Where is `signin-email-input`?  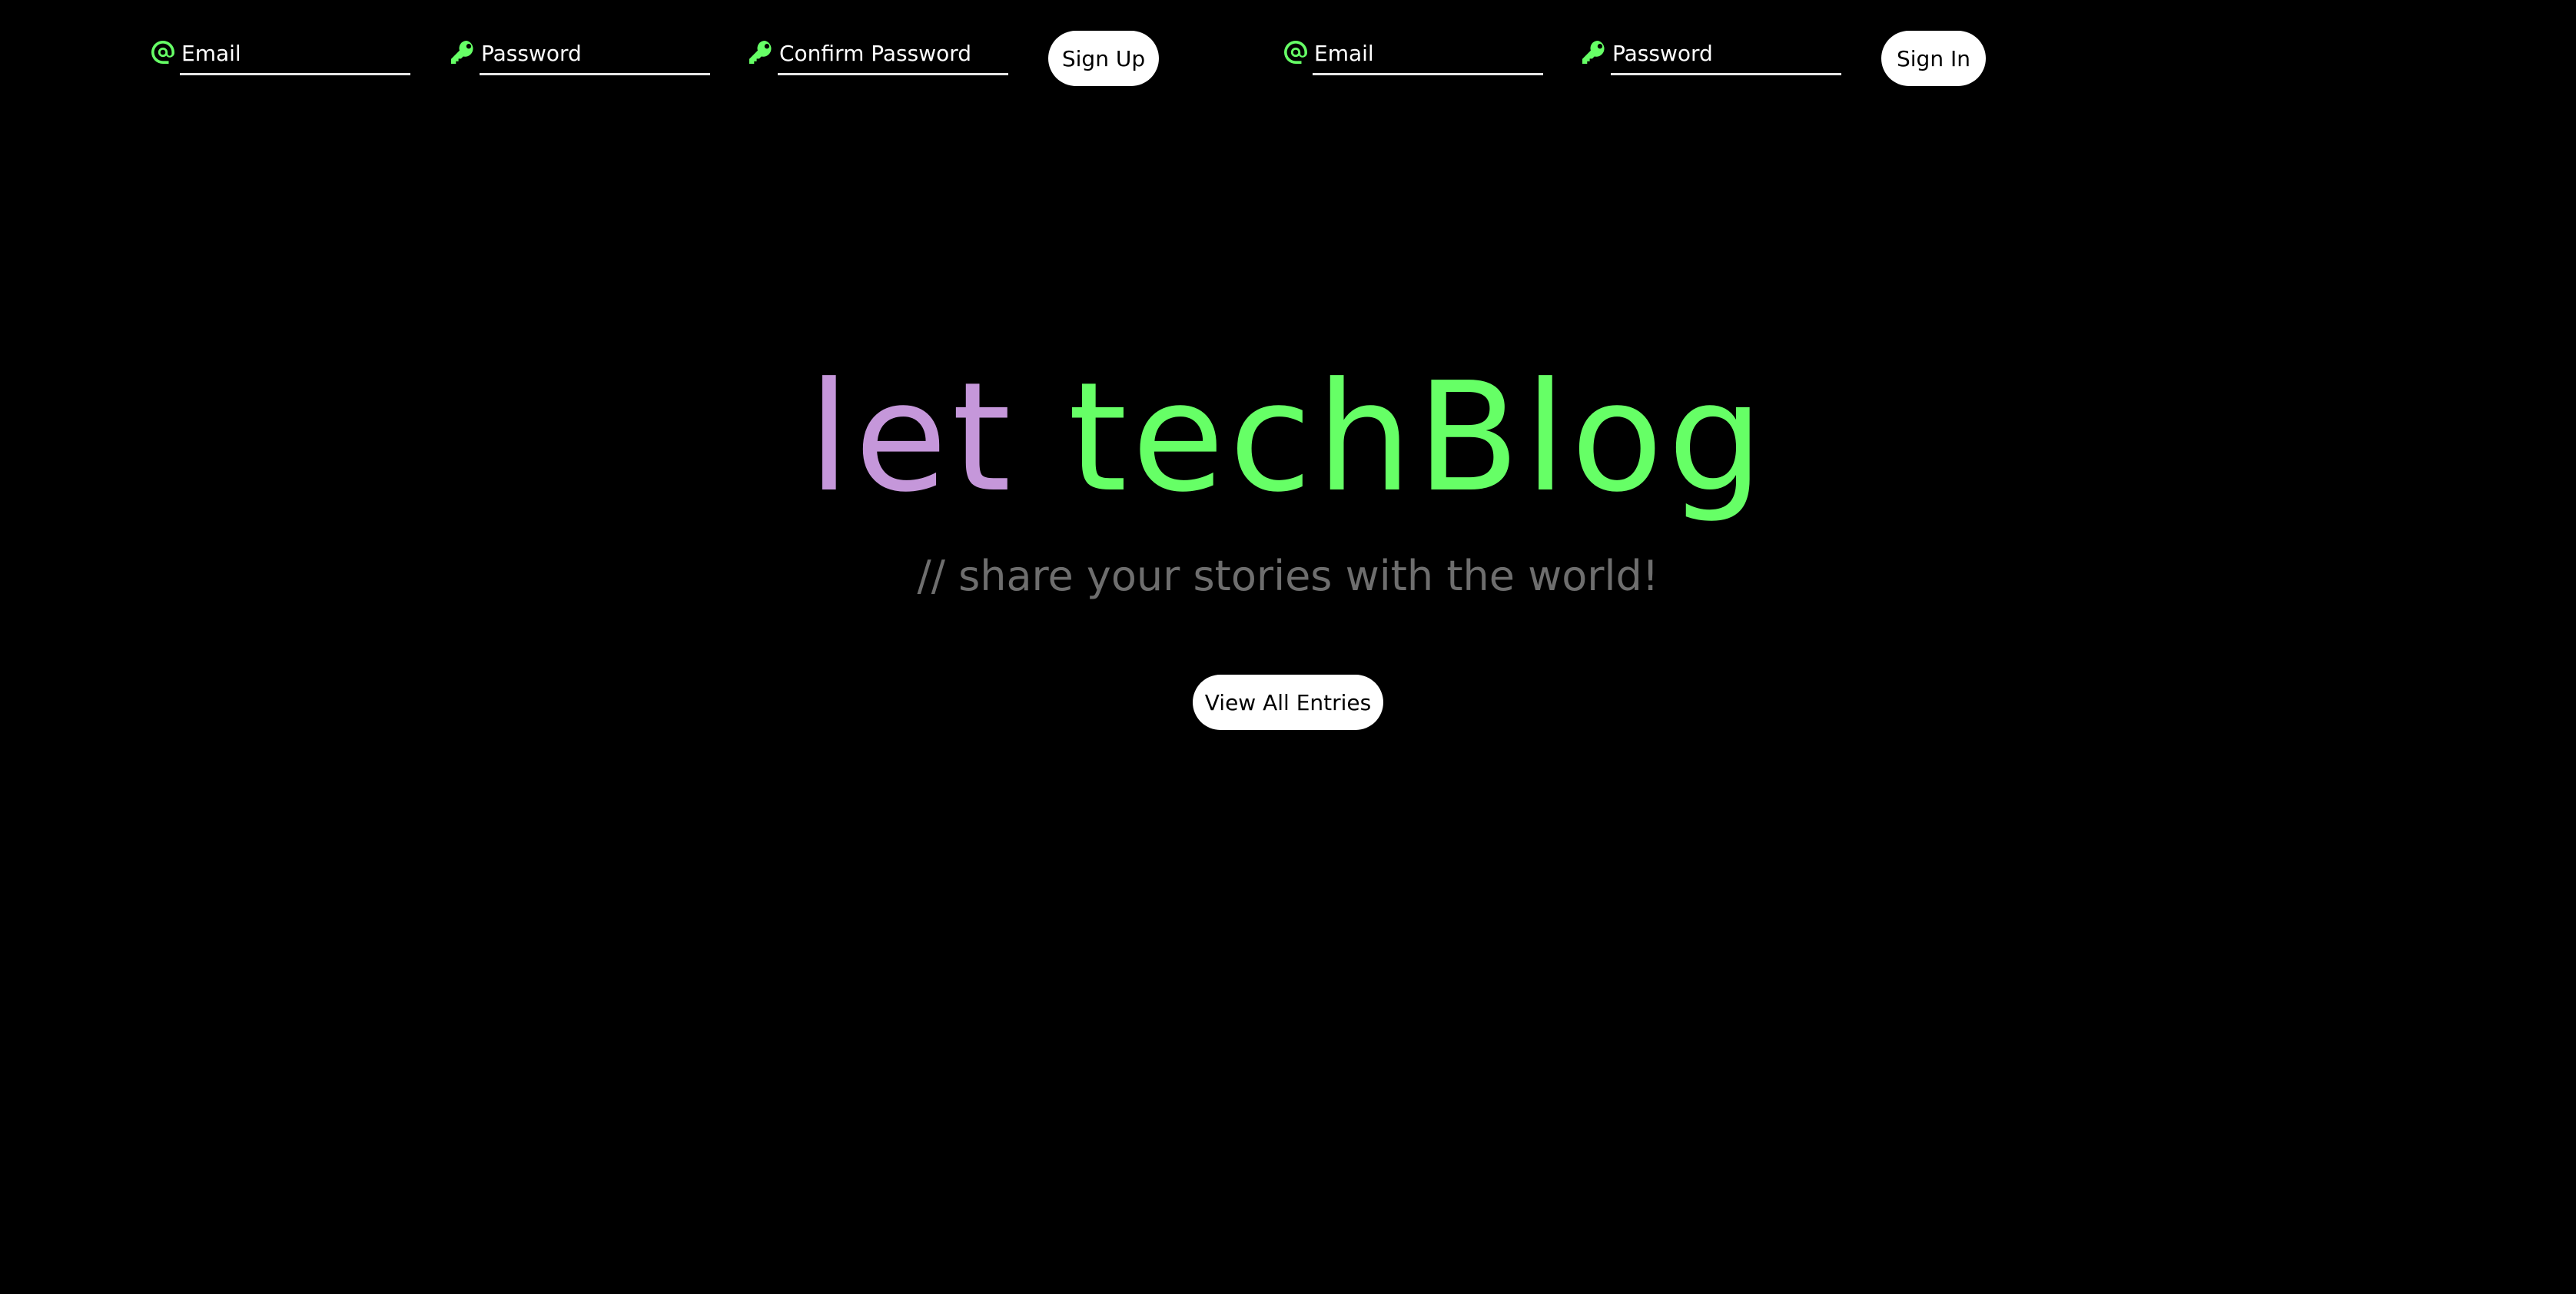 signin-email-input is located at coordinates (1428, 53).